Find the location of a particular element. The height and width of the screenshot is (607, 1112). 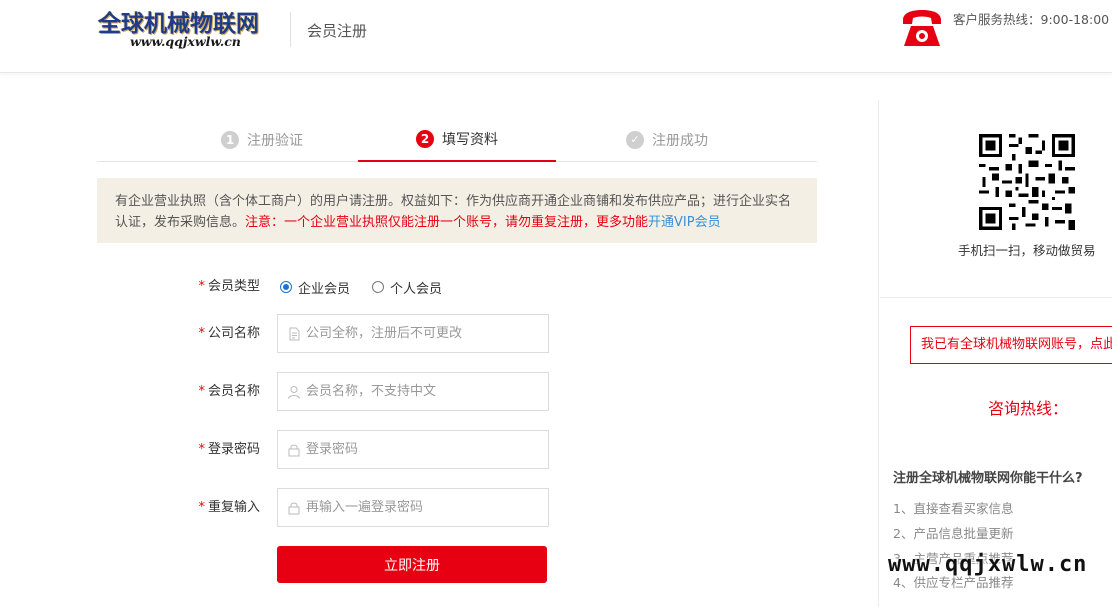

company-name-row: * 公司名称 is located at coordinates (370, 334).